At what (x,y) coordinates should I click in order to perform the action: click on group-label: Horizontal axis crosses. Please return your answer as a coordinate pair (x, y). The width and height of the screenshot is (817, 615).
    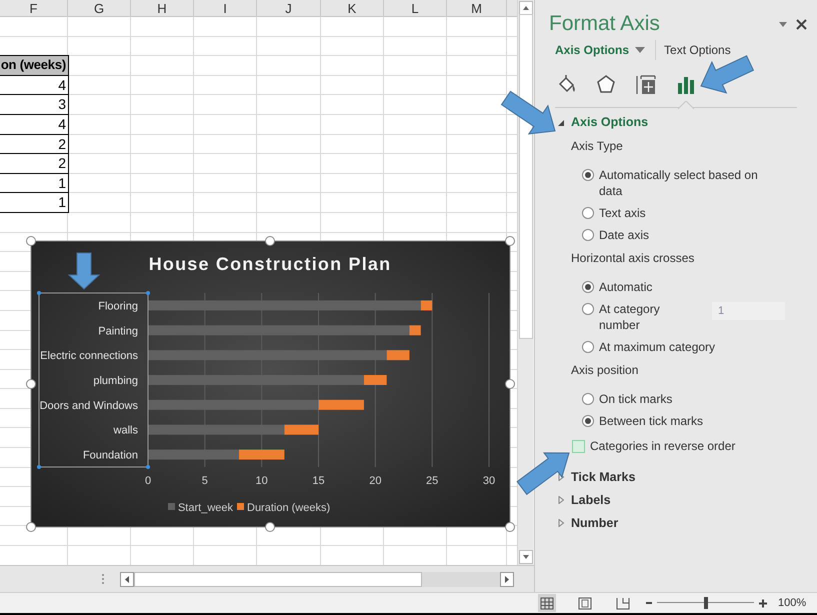
    Looking at the image, I should click on (633, 258).